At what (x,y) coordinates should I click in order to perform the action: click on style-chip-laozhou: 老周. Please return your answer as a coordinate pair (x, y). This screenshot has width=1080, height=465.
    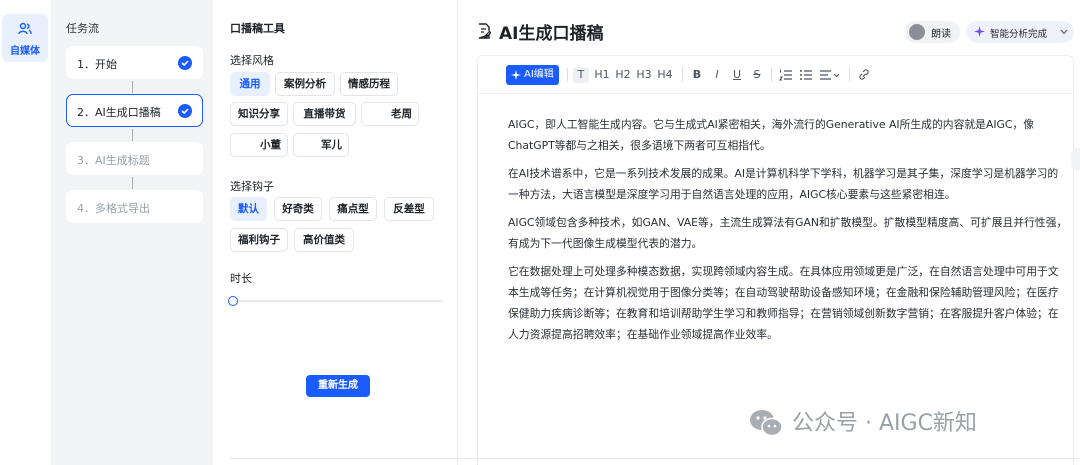
    Looking at the image, I should click on (390, 114).